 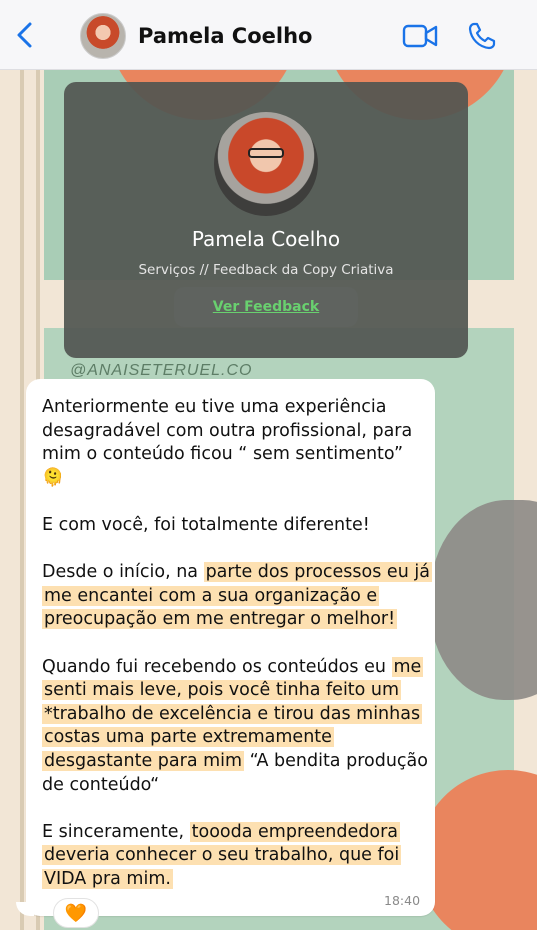 What do you see at coordinates (266, 164) in the screenshot?
I see `card-avatar` at bounding box center [266, 164].